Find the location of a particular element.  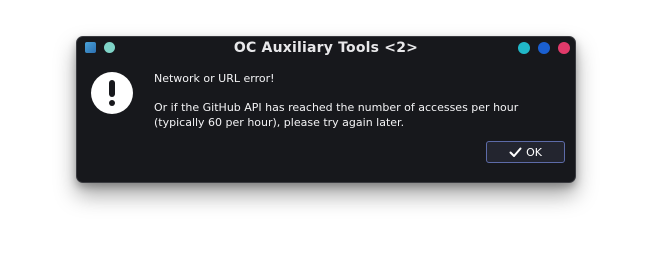

minimize-button is located at coordinates (524, 48).